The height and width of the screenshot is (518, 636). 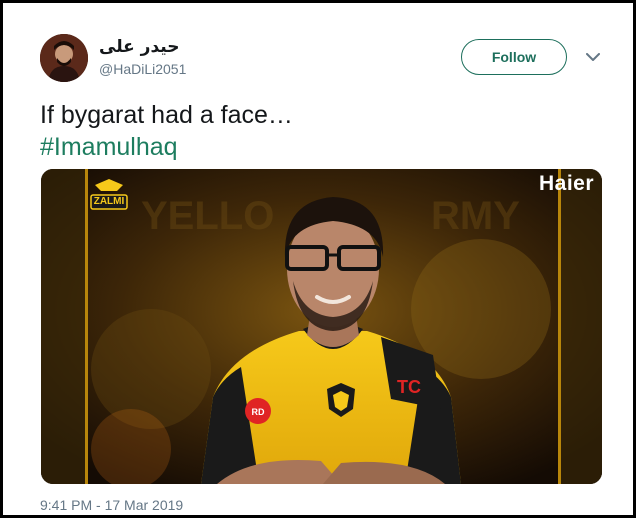 What do you see at coordinates (139, 47) in the screenshot?
I see `display-name: حیدر علی` at bounding box center [139, 47].